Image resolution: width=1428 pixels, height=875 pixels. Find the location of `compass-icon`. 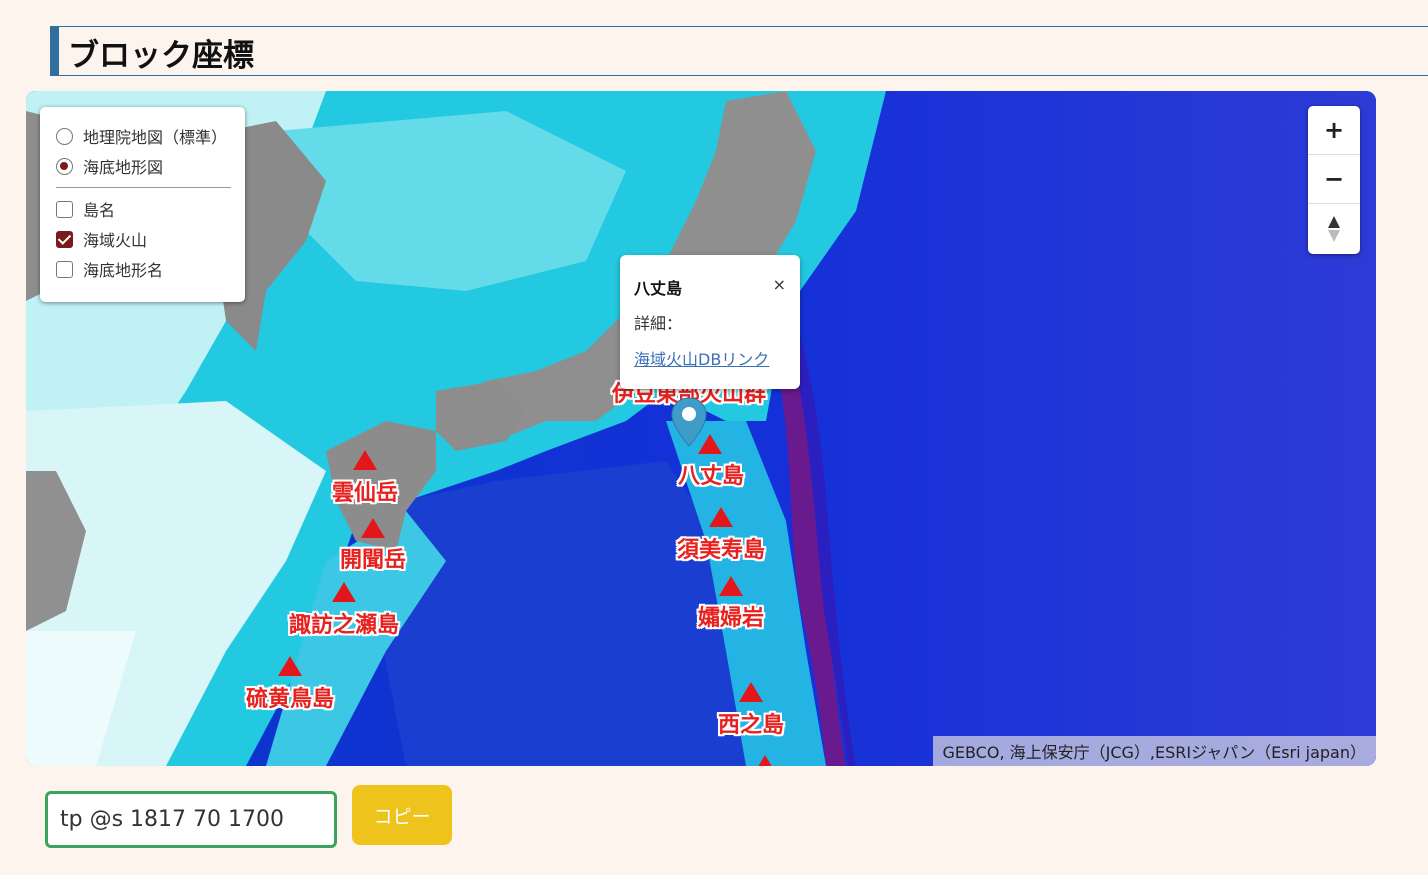

compass-icon is located at coordinates (1334, 228).